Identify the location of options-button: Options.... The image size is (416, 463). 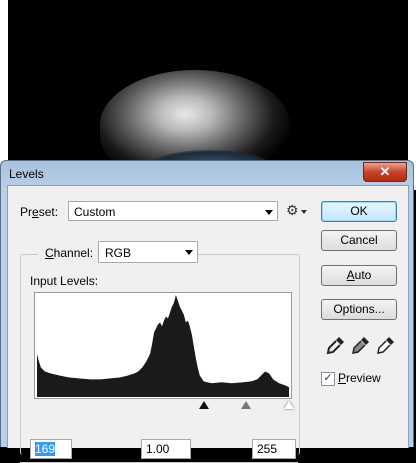
(359, 309).